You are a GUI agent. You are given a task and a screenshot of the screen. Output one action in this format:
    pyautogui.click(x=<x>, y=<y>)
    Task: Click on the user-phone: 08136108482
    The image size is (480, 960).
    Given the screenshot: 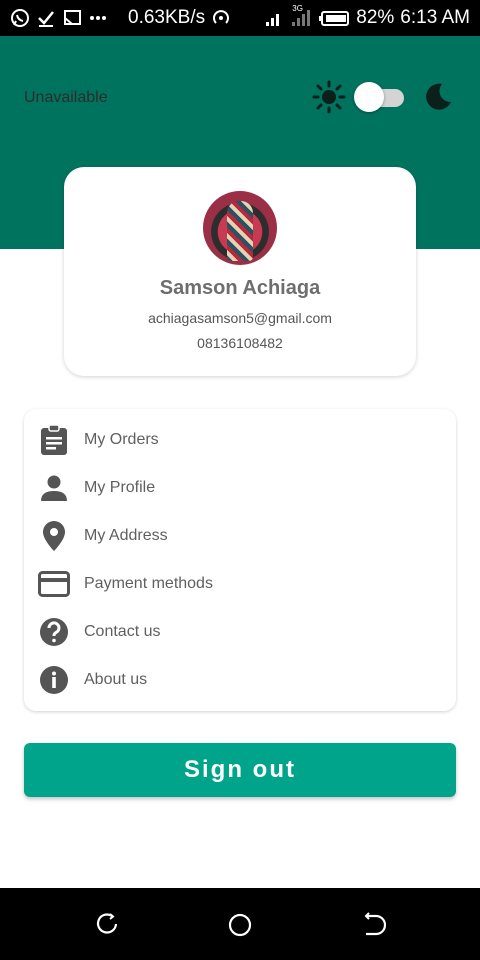 What is the action you would take?
    pyautogui.click(x=240, y=343)
    